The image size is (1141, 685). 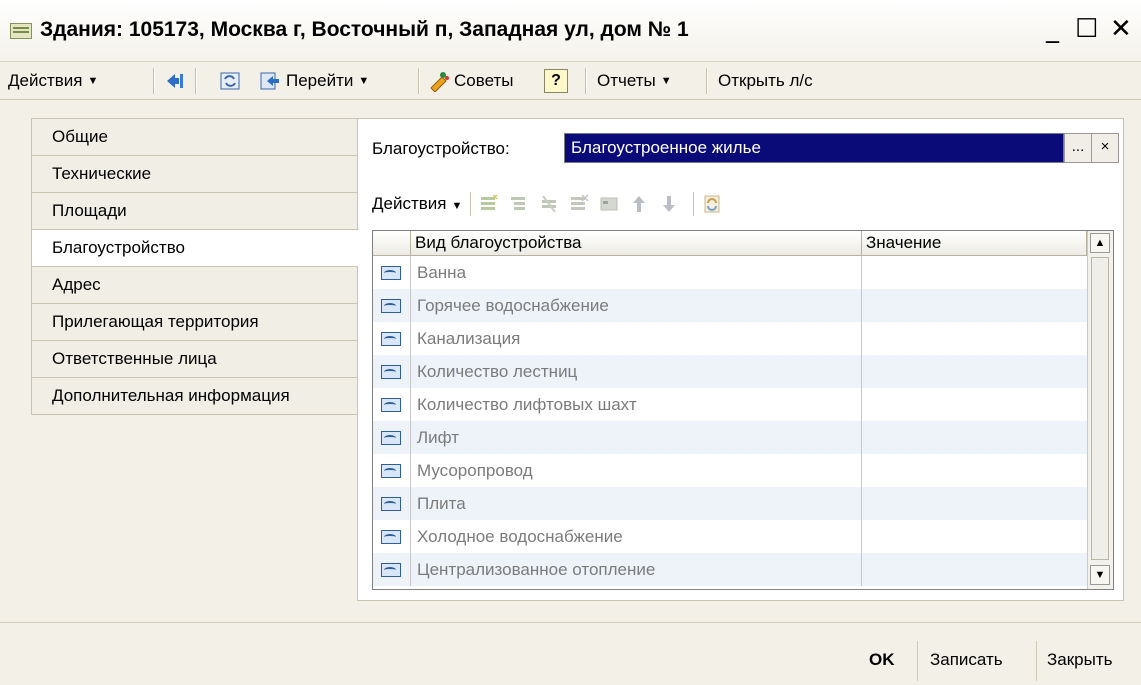 I want to click on goto-menu: Перейти ▼, so click(x=314, y=81).